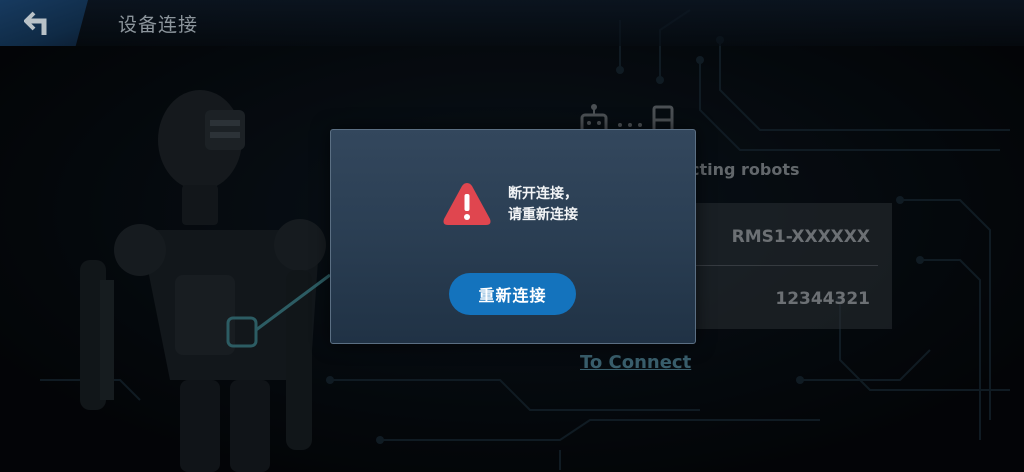 This screenshot has width=1024, height=472. I want to click on page-title: 设备连接, so click(158, 25).